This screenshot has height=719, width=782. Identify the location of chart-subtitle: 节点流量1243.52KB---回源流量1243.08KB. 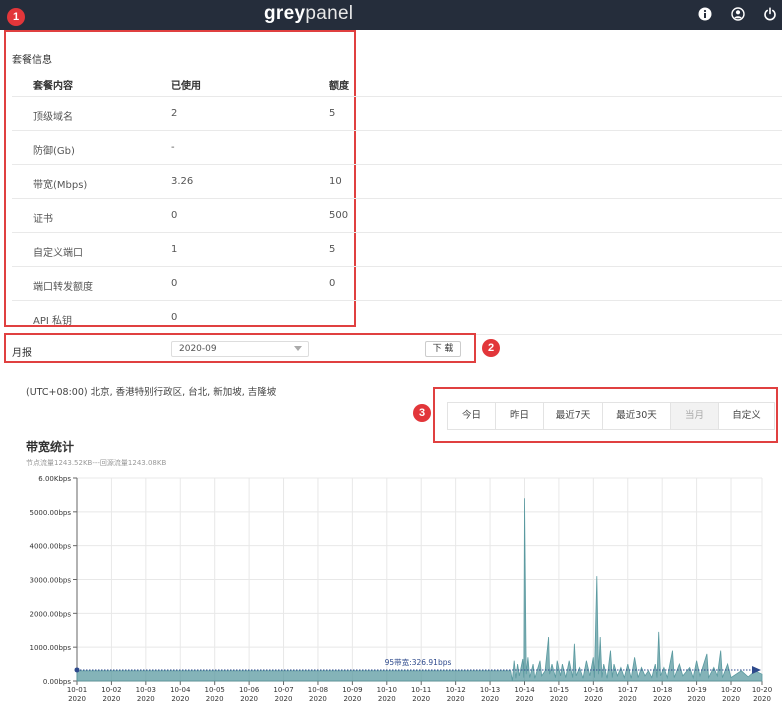
(96, 463).